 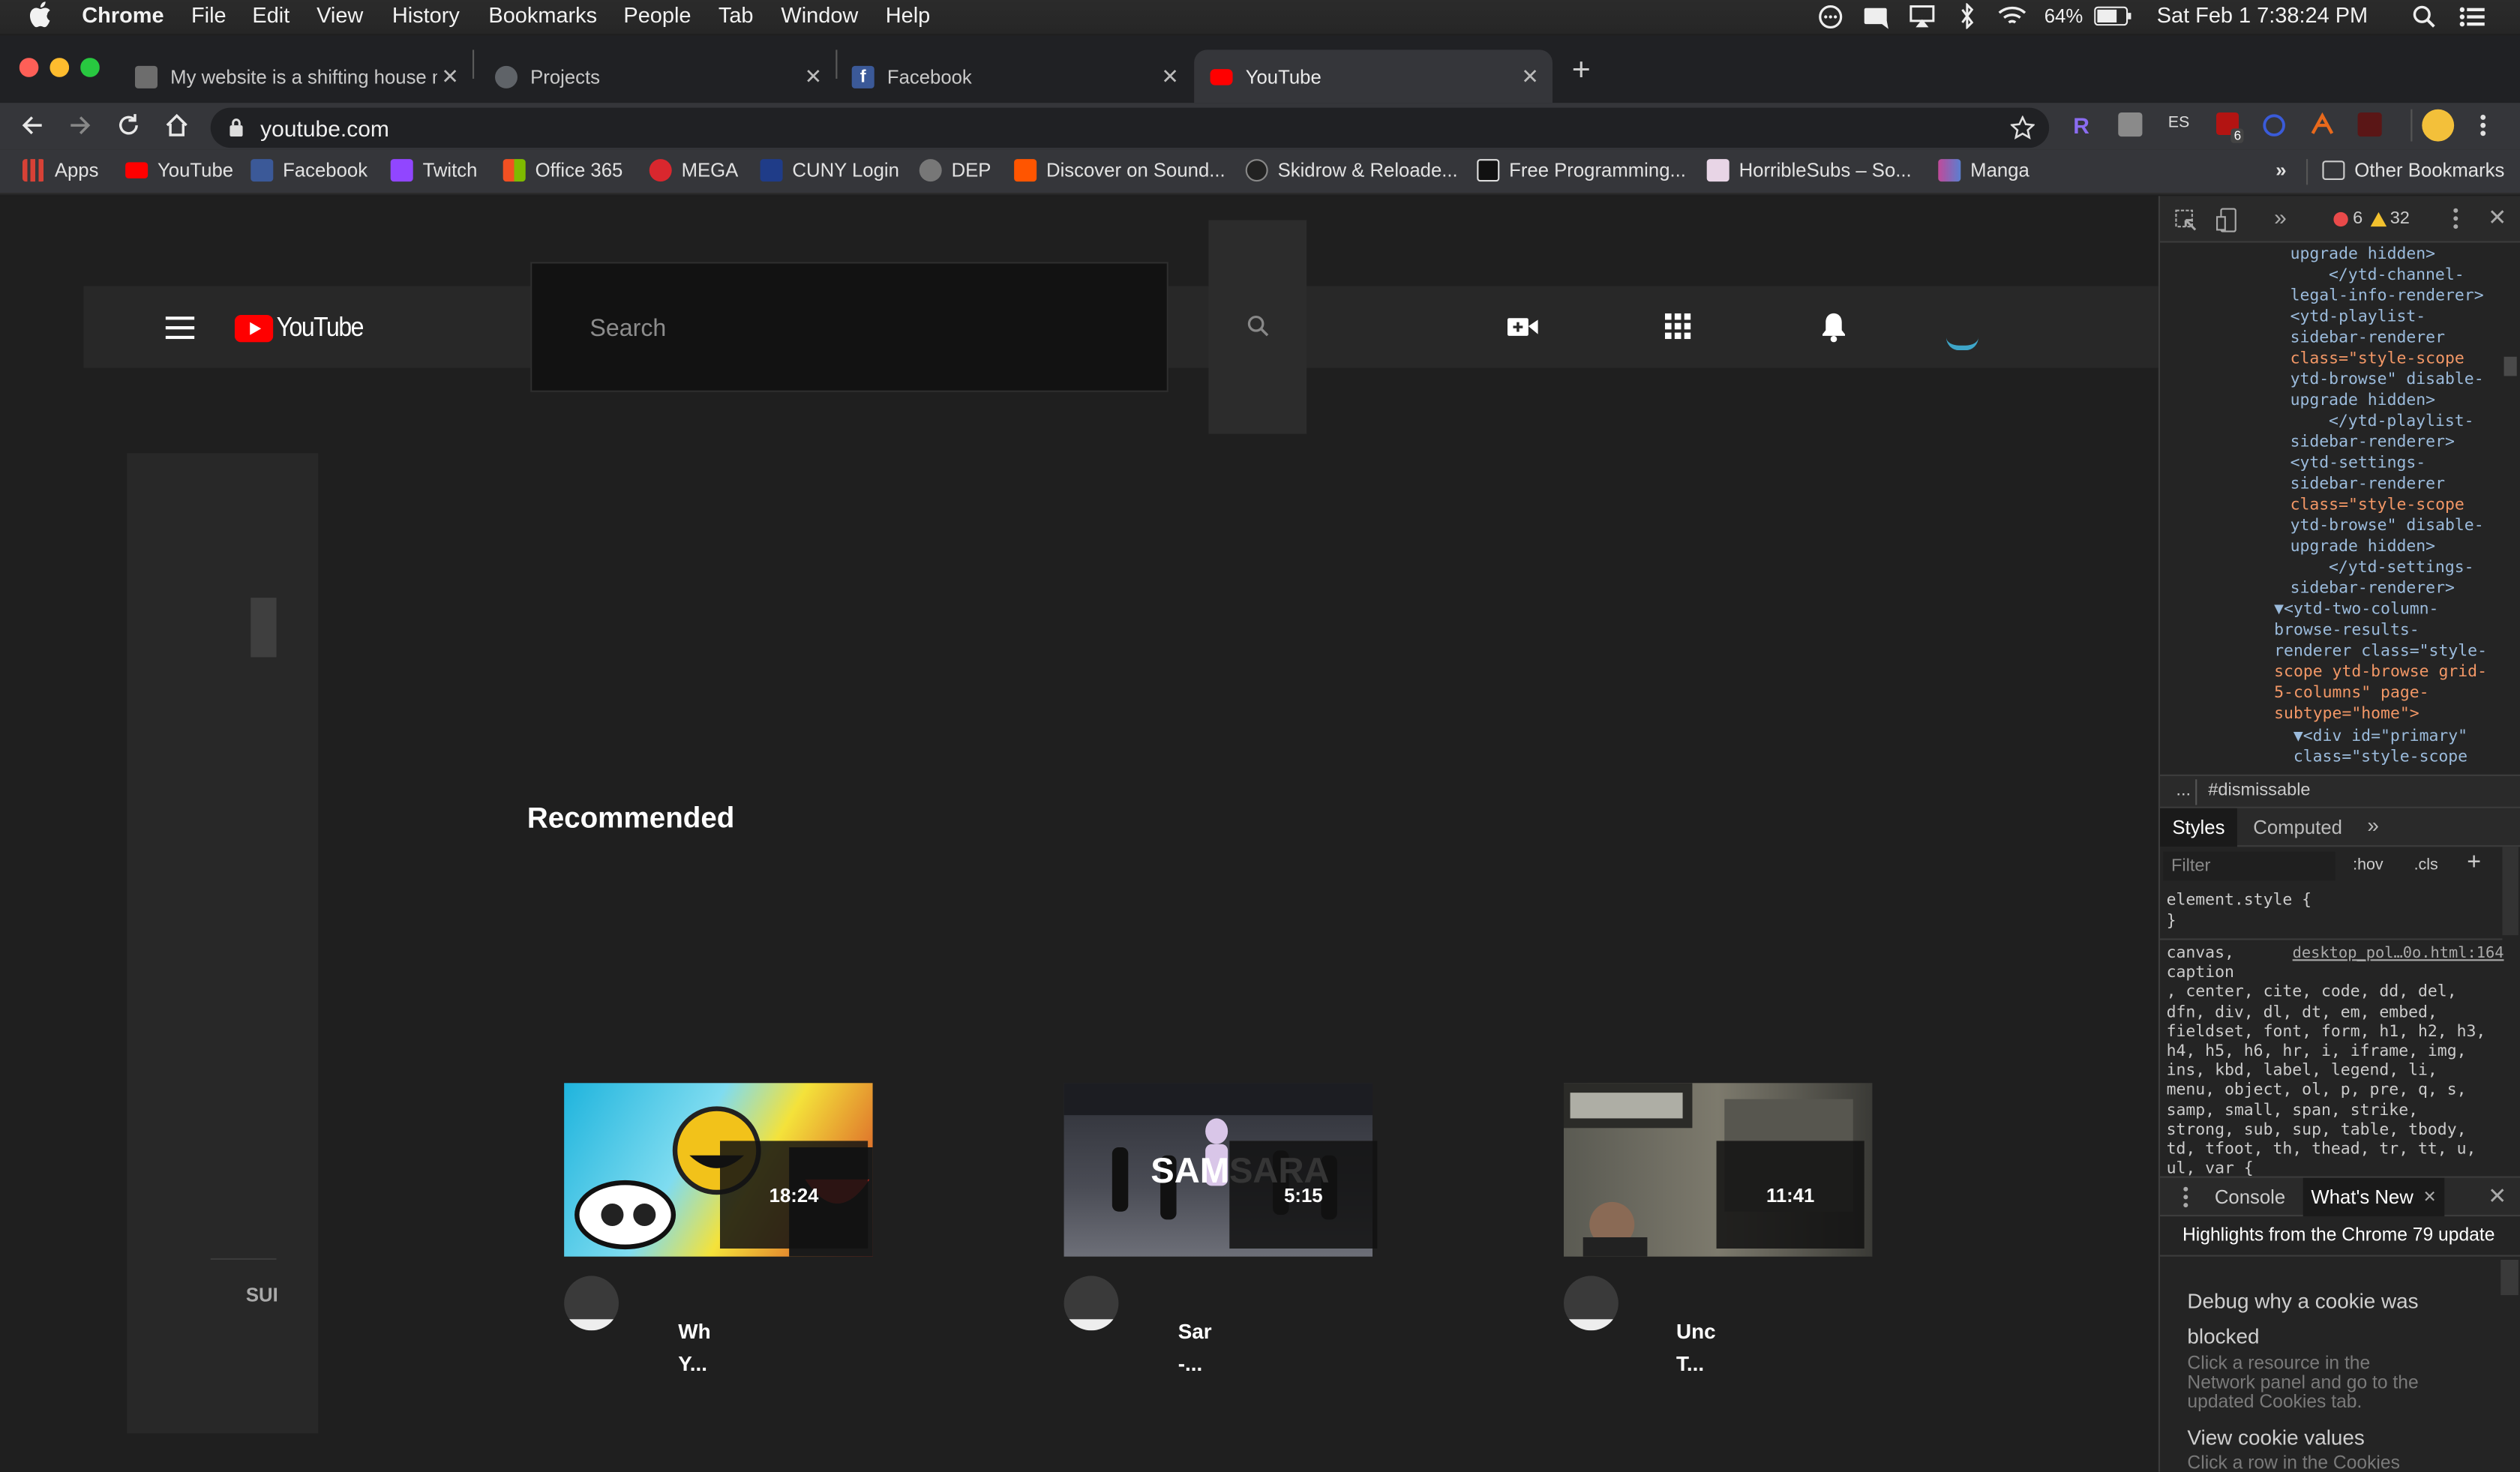 What do you see at coordinates (2280, 216) in the screenshot?
I see `more-panels-icon: »` at bounding box center [2280, 216].